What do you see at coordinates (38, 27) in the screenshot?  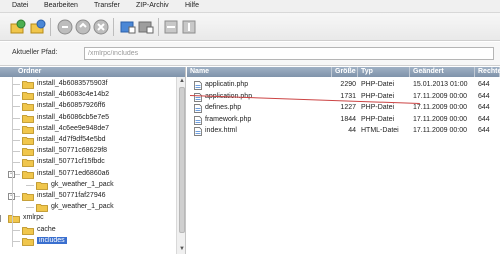 I see `refresh-icon` at bounding box center [38, 27].